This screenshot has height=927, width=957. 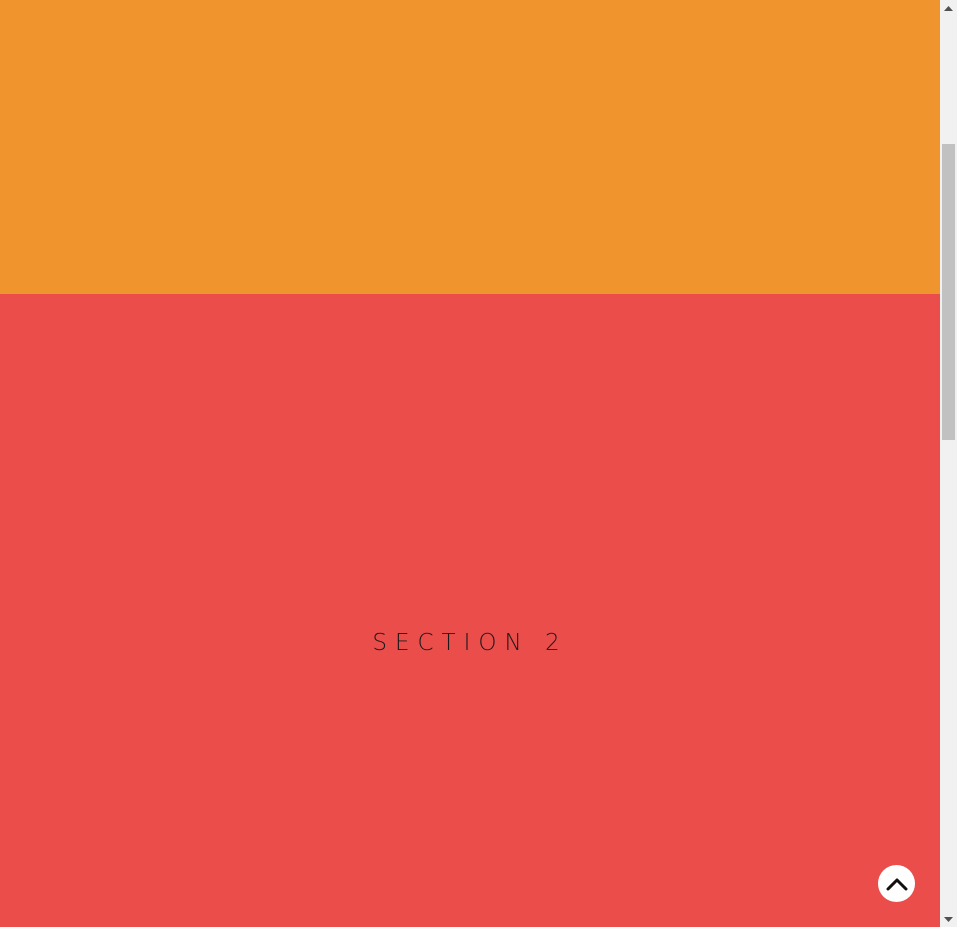 I want to click on section-title: SECTION 2, so click(x=470, y=643).